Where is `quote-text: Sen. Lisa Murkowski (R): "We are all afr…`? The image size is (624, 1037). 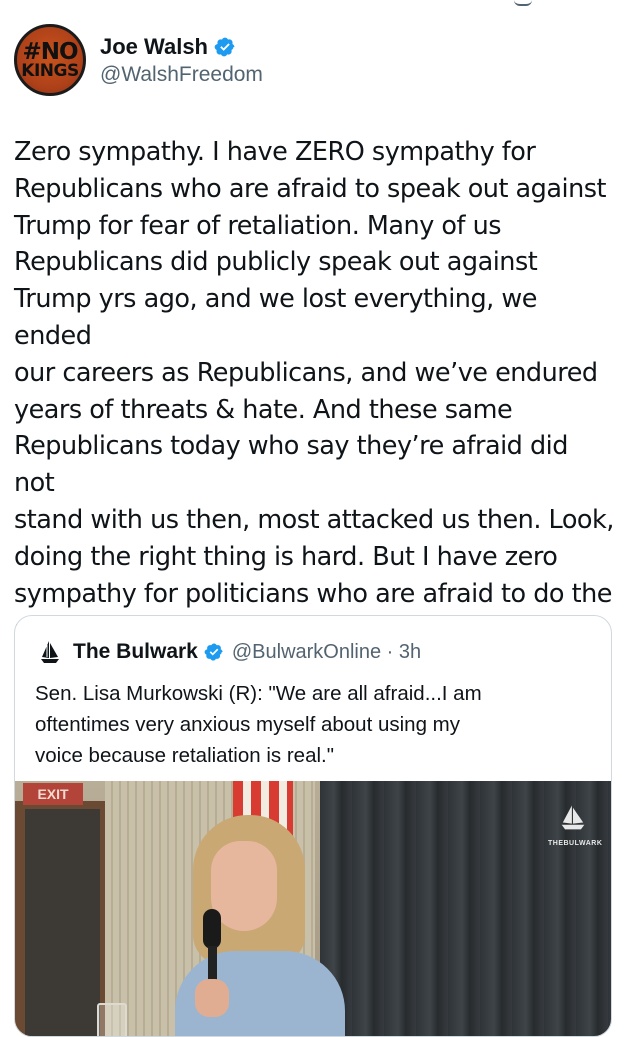 quote-text: Sen. Lisa Murkowski (R): "We are all afr… is located at coordinates (258, 724).